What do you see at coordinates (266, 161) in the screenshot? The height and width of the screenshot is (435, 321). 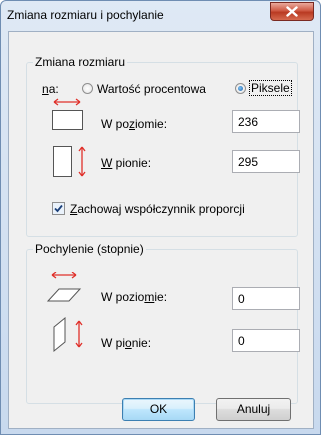 I see `resize-vertical-input: 295` at bounding box center [266, 161].